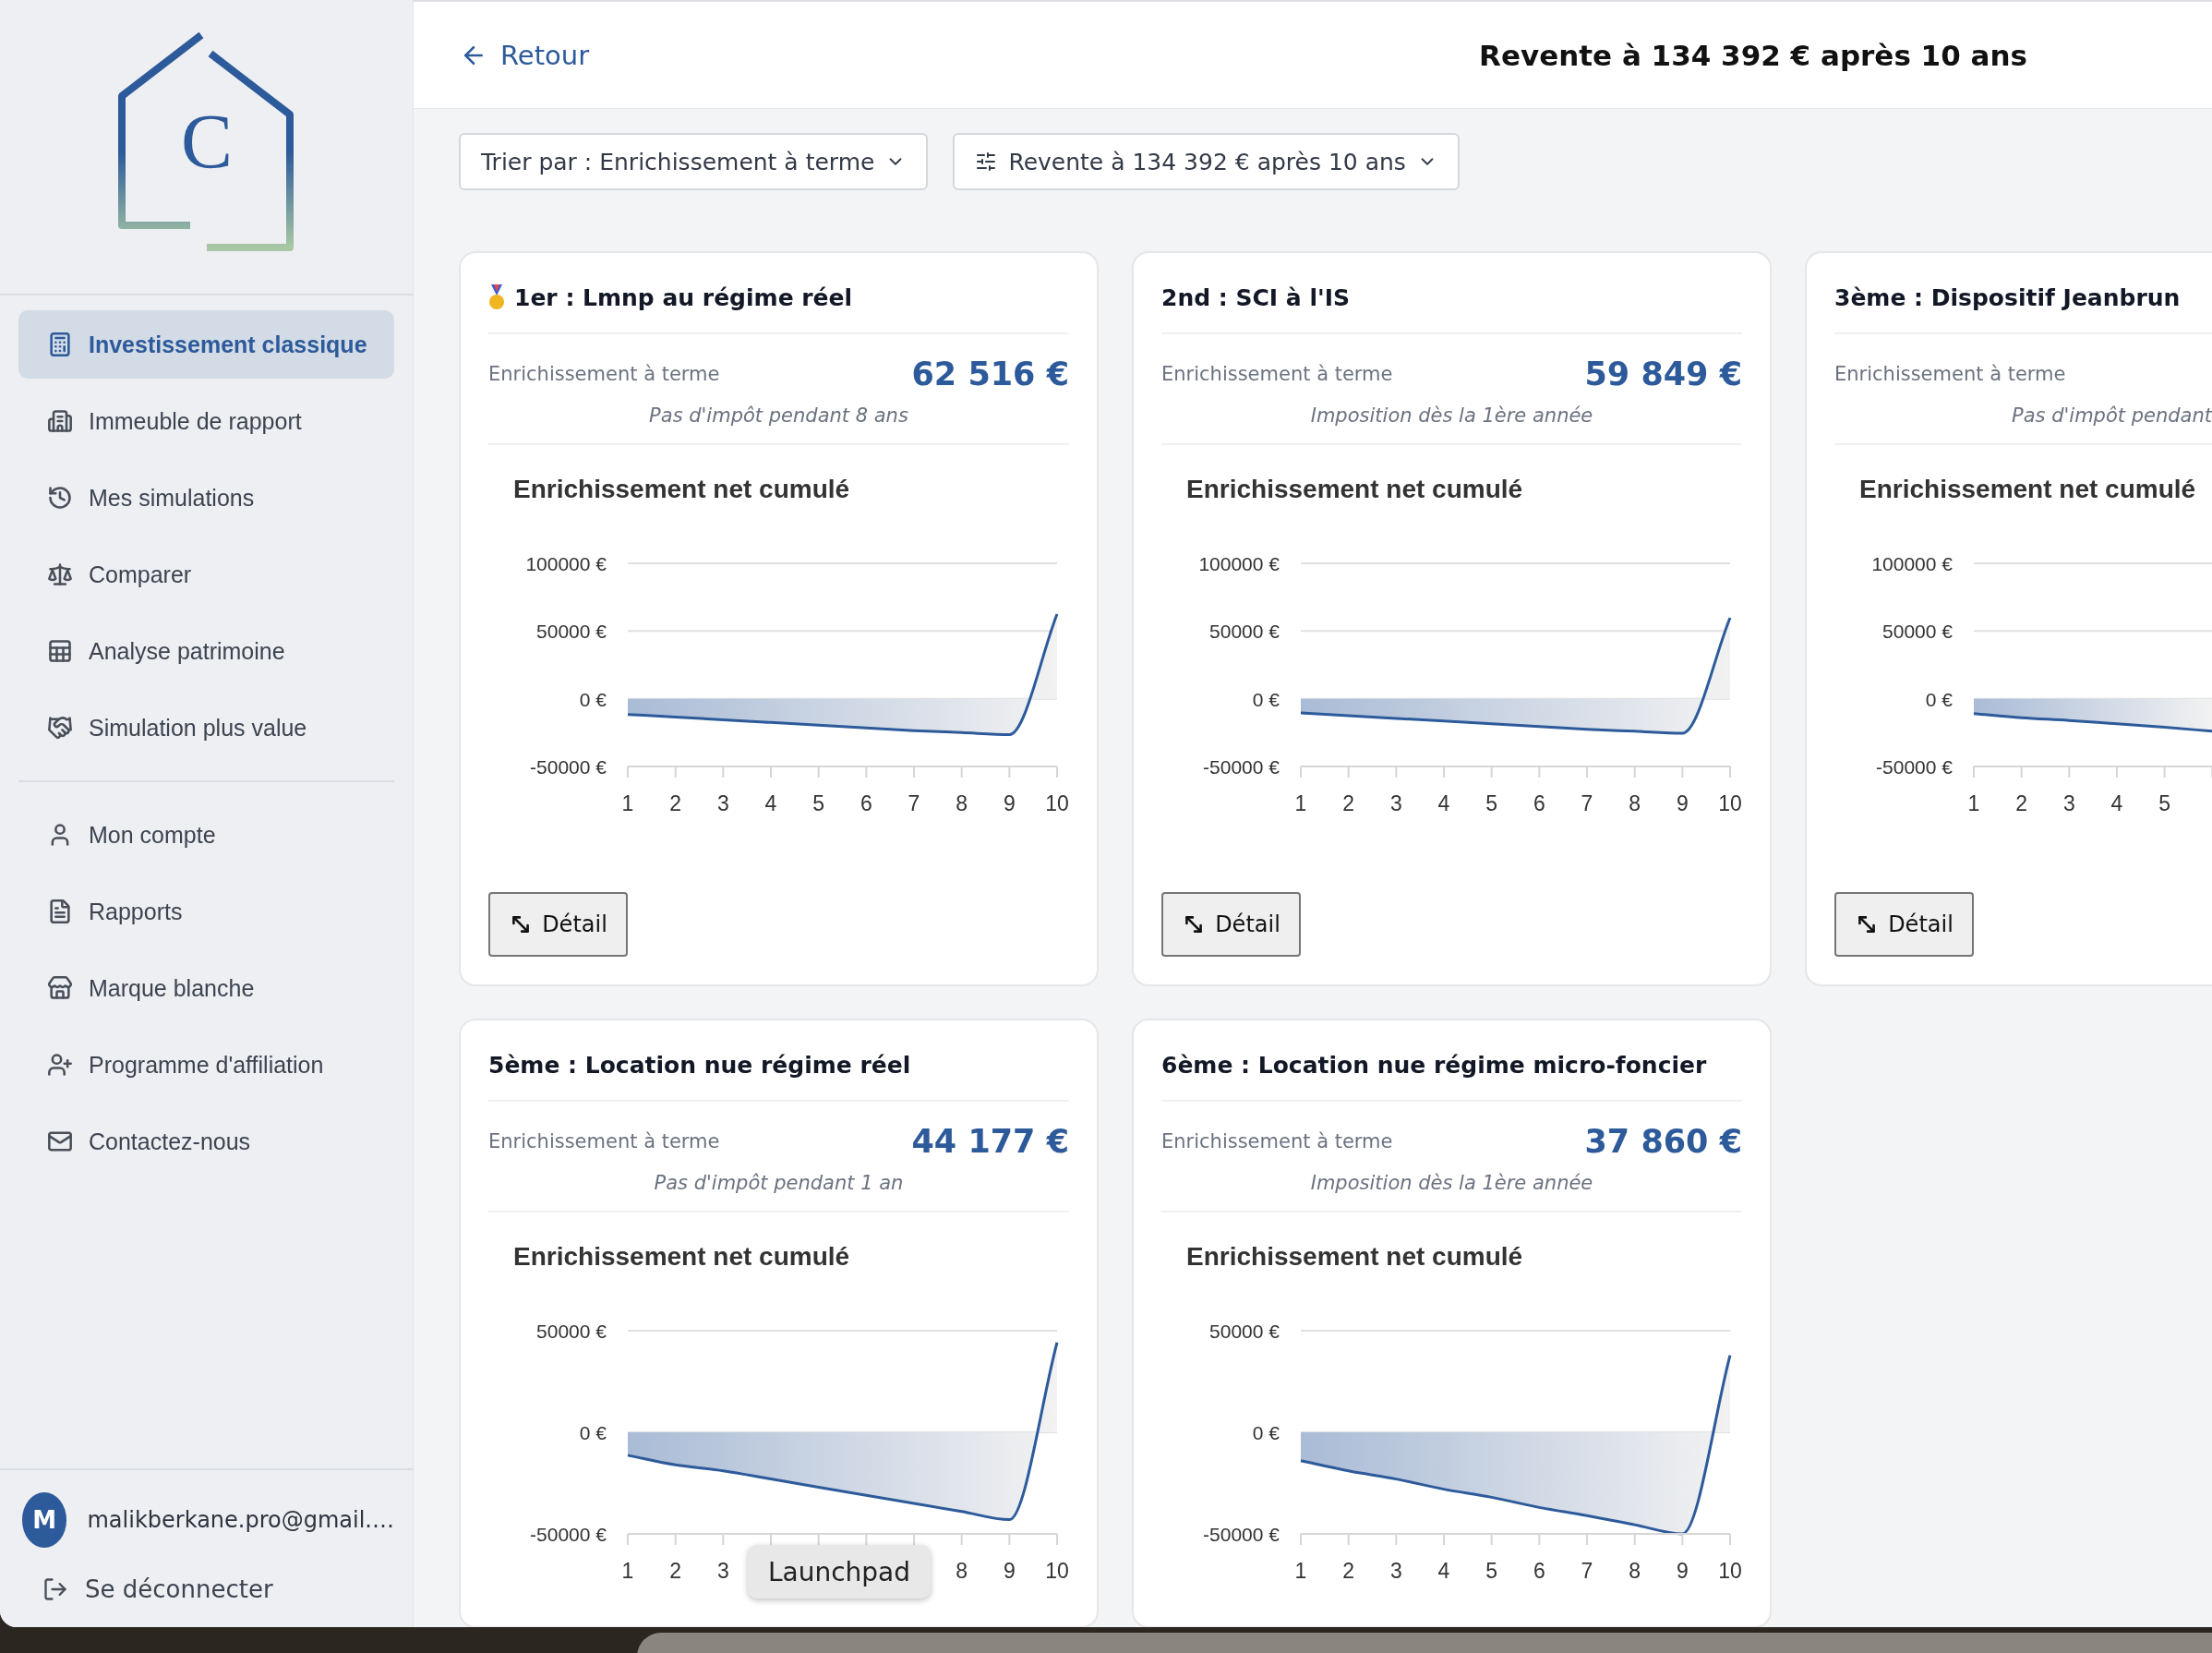 The height and width of the screenshot is (1653, 2212). Describe the element at coordinates (778, 415) in the screenshot. I see `tax-note: Pas d'impôt pendant 8 ans` at that location.